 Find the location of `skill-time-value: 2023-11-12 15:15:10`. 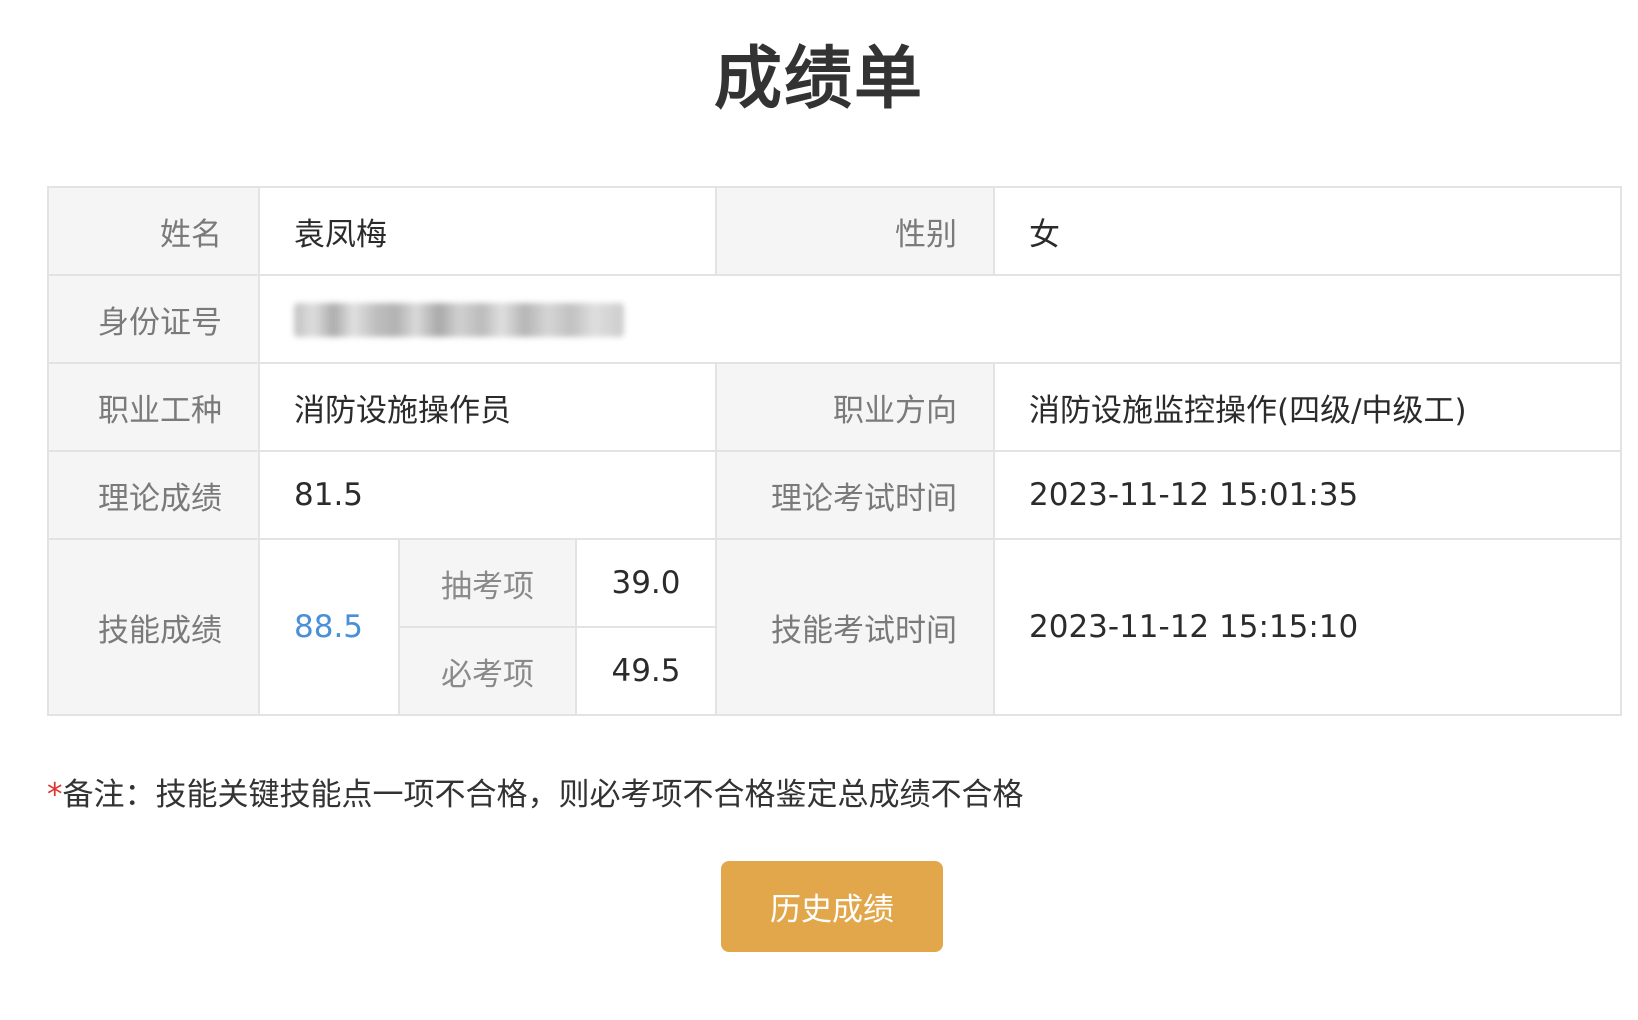

skill-time-value: 2023-11-12 15:15:10 is located at coordinates (1307, 627).